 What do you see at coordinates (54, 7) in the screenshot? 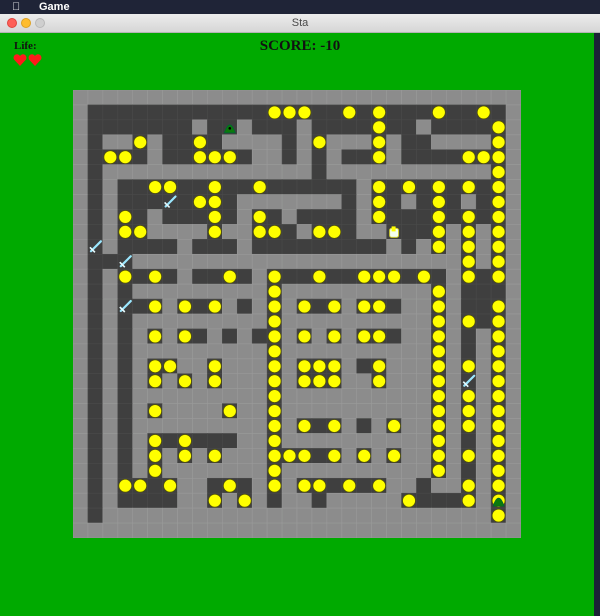
I see `app-menu-name: Game` at bounding box center [54, 7].